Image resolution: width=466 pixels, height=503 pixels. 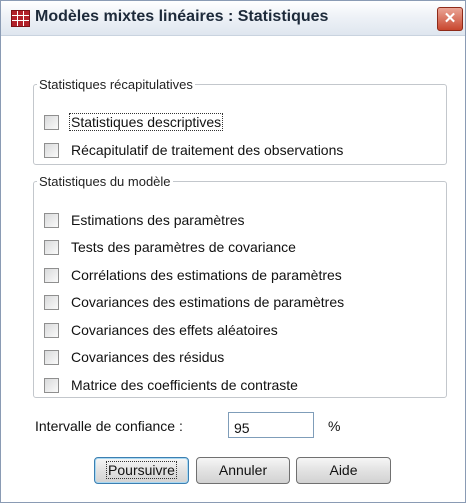 I want to click on cancel-button: Annuler, so click(x=243, y=470).